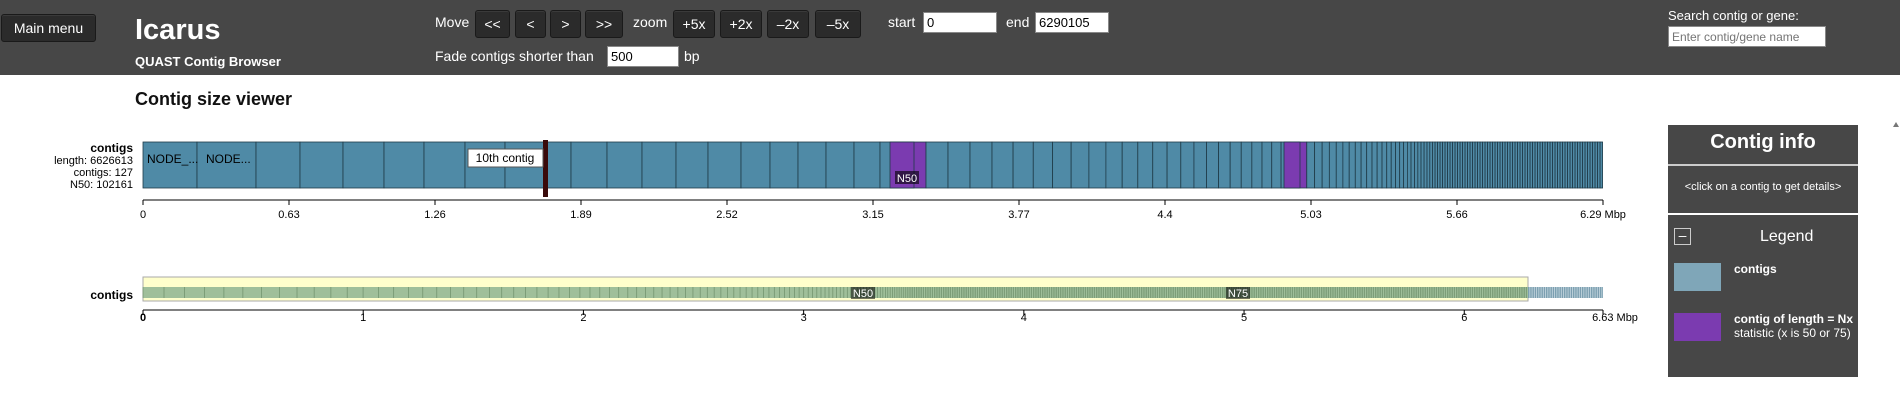 The image size is (1900, 402). Describe the element at coordinates (1792, 333) in the screenshot. I see `legend-nx-sublabel: statistic (x is 50 or 75)` at that location.